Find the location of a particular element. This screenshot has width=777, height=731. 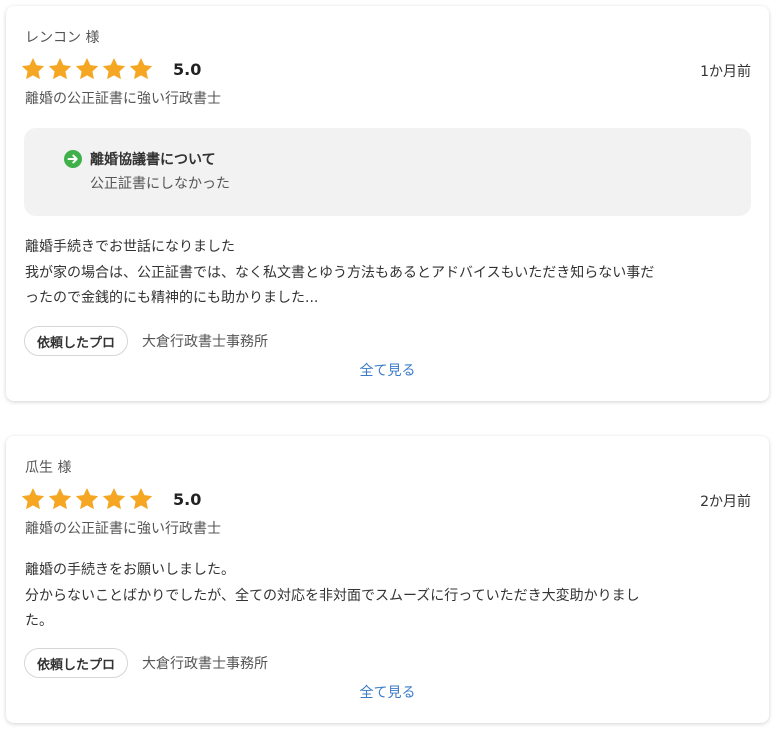

request-detail-box: 離婚協議書について 公正証書にしなかった is located at coordinates (387, 172).